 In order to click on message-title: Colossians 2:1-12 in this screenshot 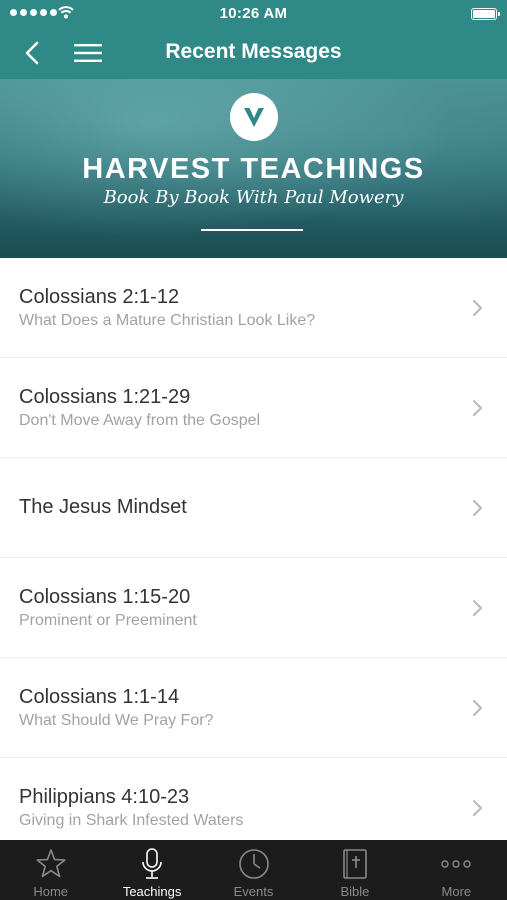, I will do `click(99, 297)`.